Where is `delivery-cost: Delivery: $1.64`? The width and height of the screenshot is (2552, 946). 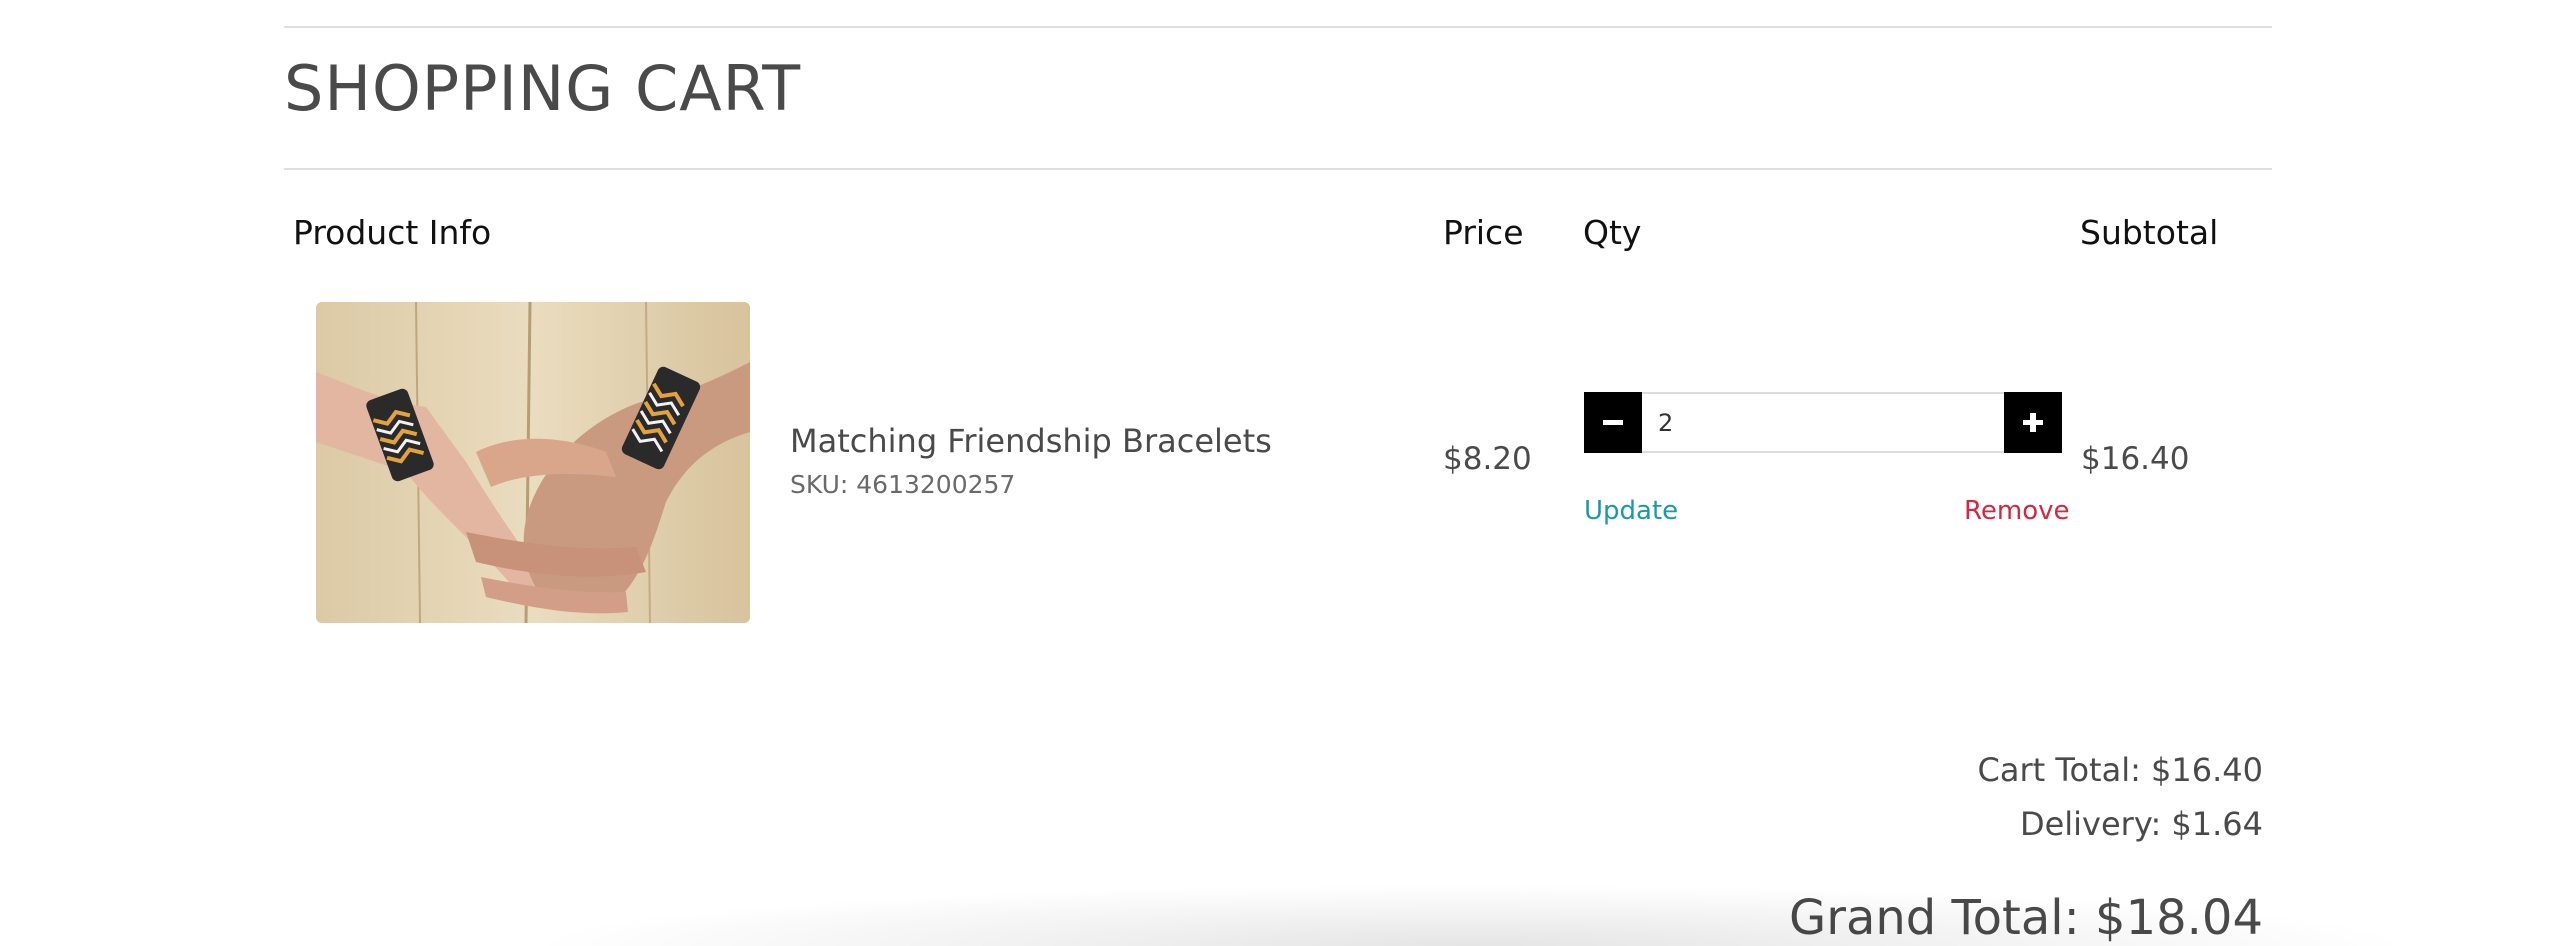
delivery-cost: Delivery: $1.64 is located at coordinates (2141, 824).